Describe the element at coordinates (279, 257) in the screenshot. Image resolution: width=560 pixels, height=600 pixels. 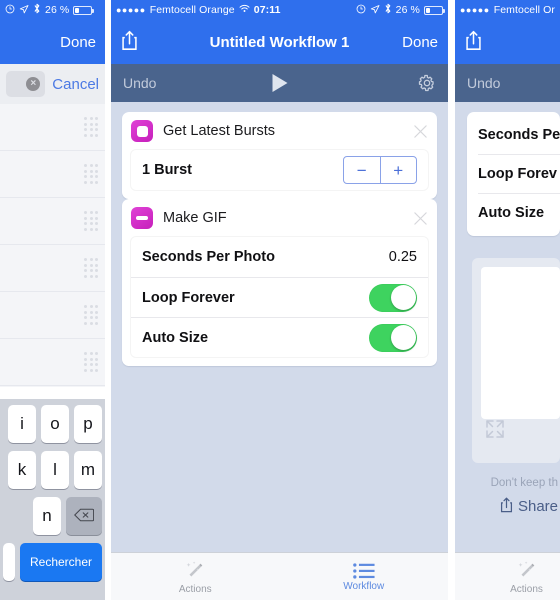
I see `parameter-row-seconds-per-photo: Seconds Per Photo 0.25` at that location.